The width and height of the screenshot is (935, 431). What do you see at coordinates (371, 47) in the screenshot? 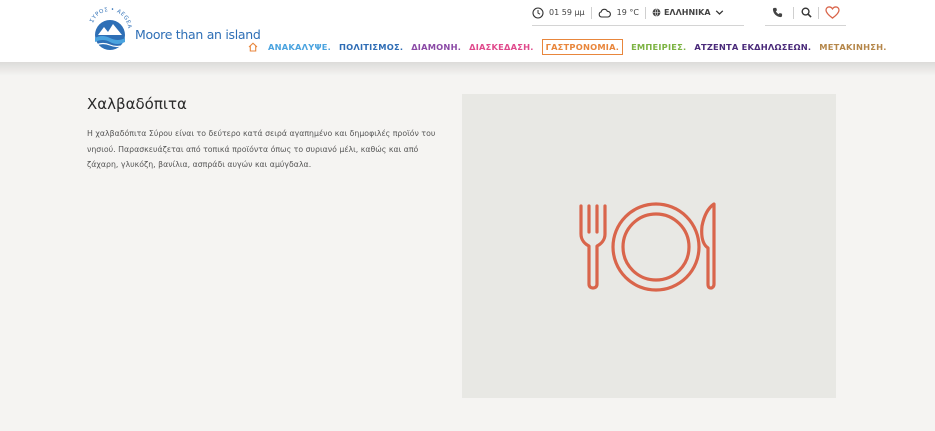
I see `nav-item-culture: ΠΟΛΙΤΙΣΜΟΣ.` at bounding box center [371, 47].